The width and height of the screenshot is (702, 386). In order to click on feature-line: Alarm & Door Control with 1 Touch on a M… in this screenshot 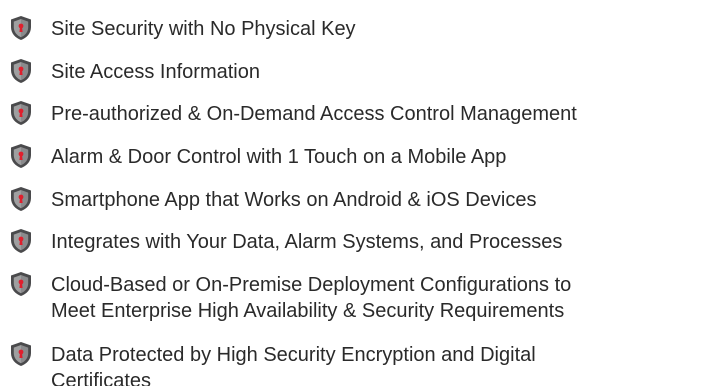, I will do `click(279, 157)`.